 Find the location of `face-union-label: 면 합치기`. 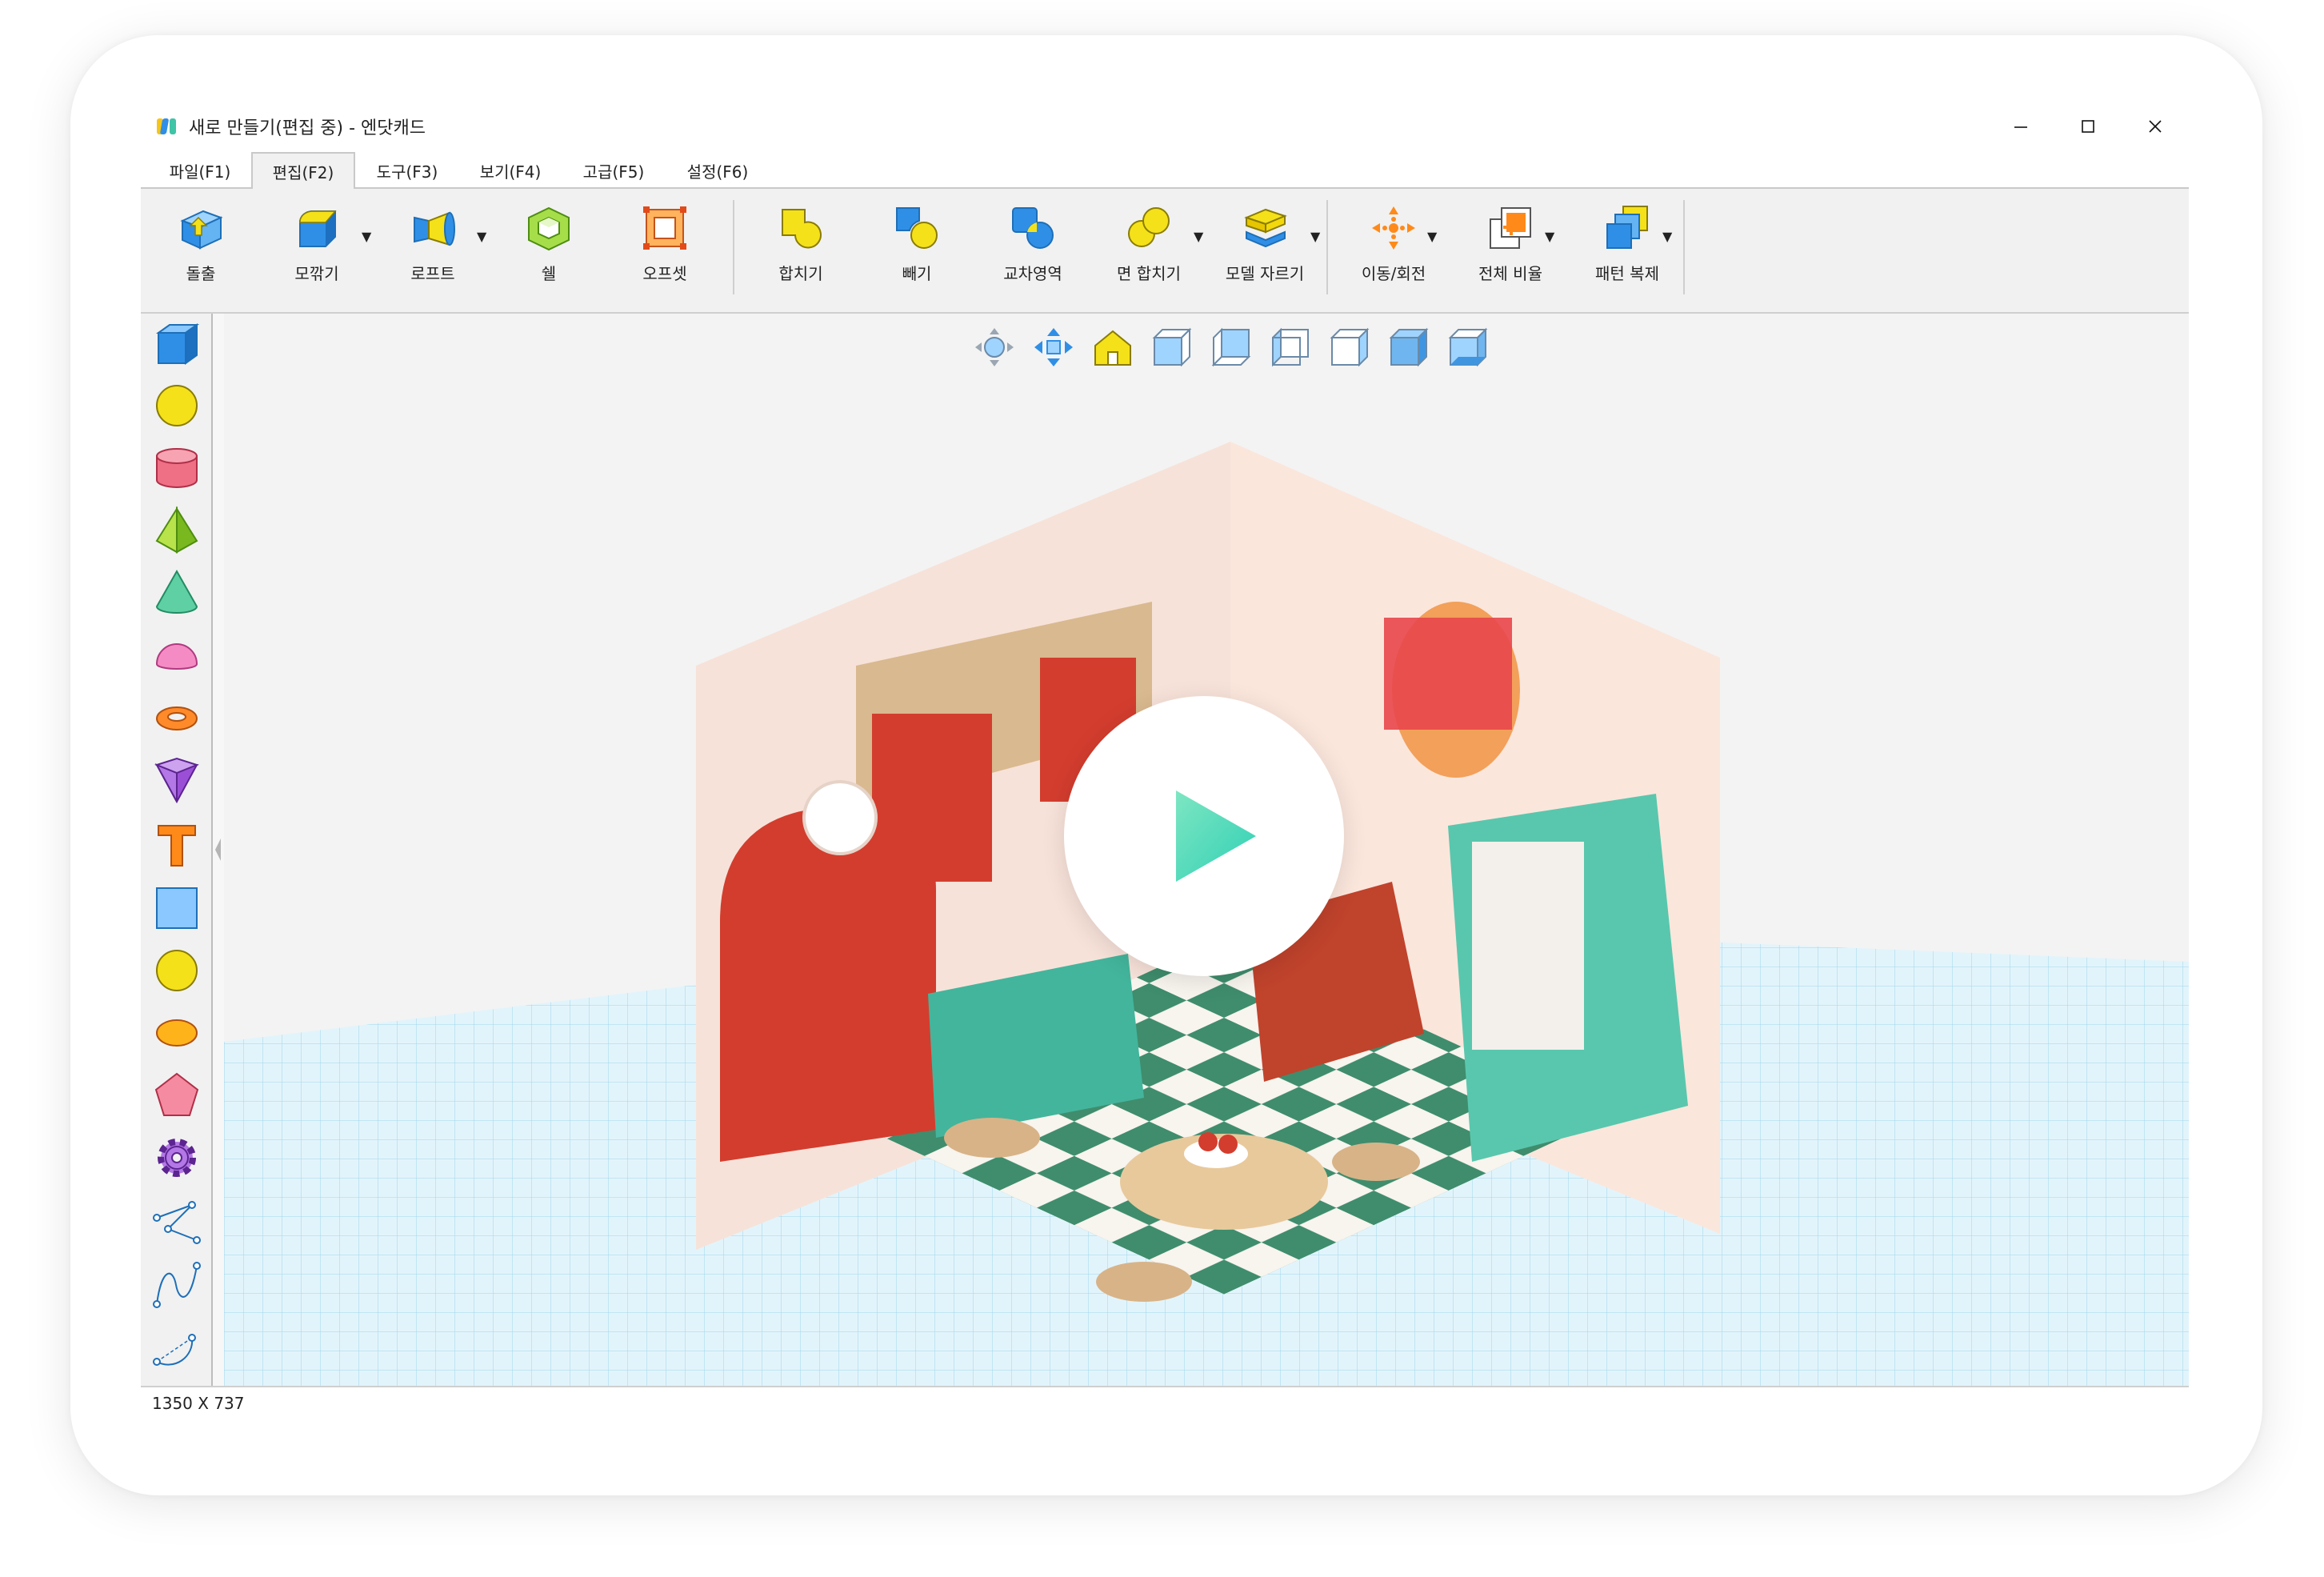

face-union-label: 면 합치기 is located at coordinates (1149, 273).